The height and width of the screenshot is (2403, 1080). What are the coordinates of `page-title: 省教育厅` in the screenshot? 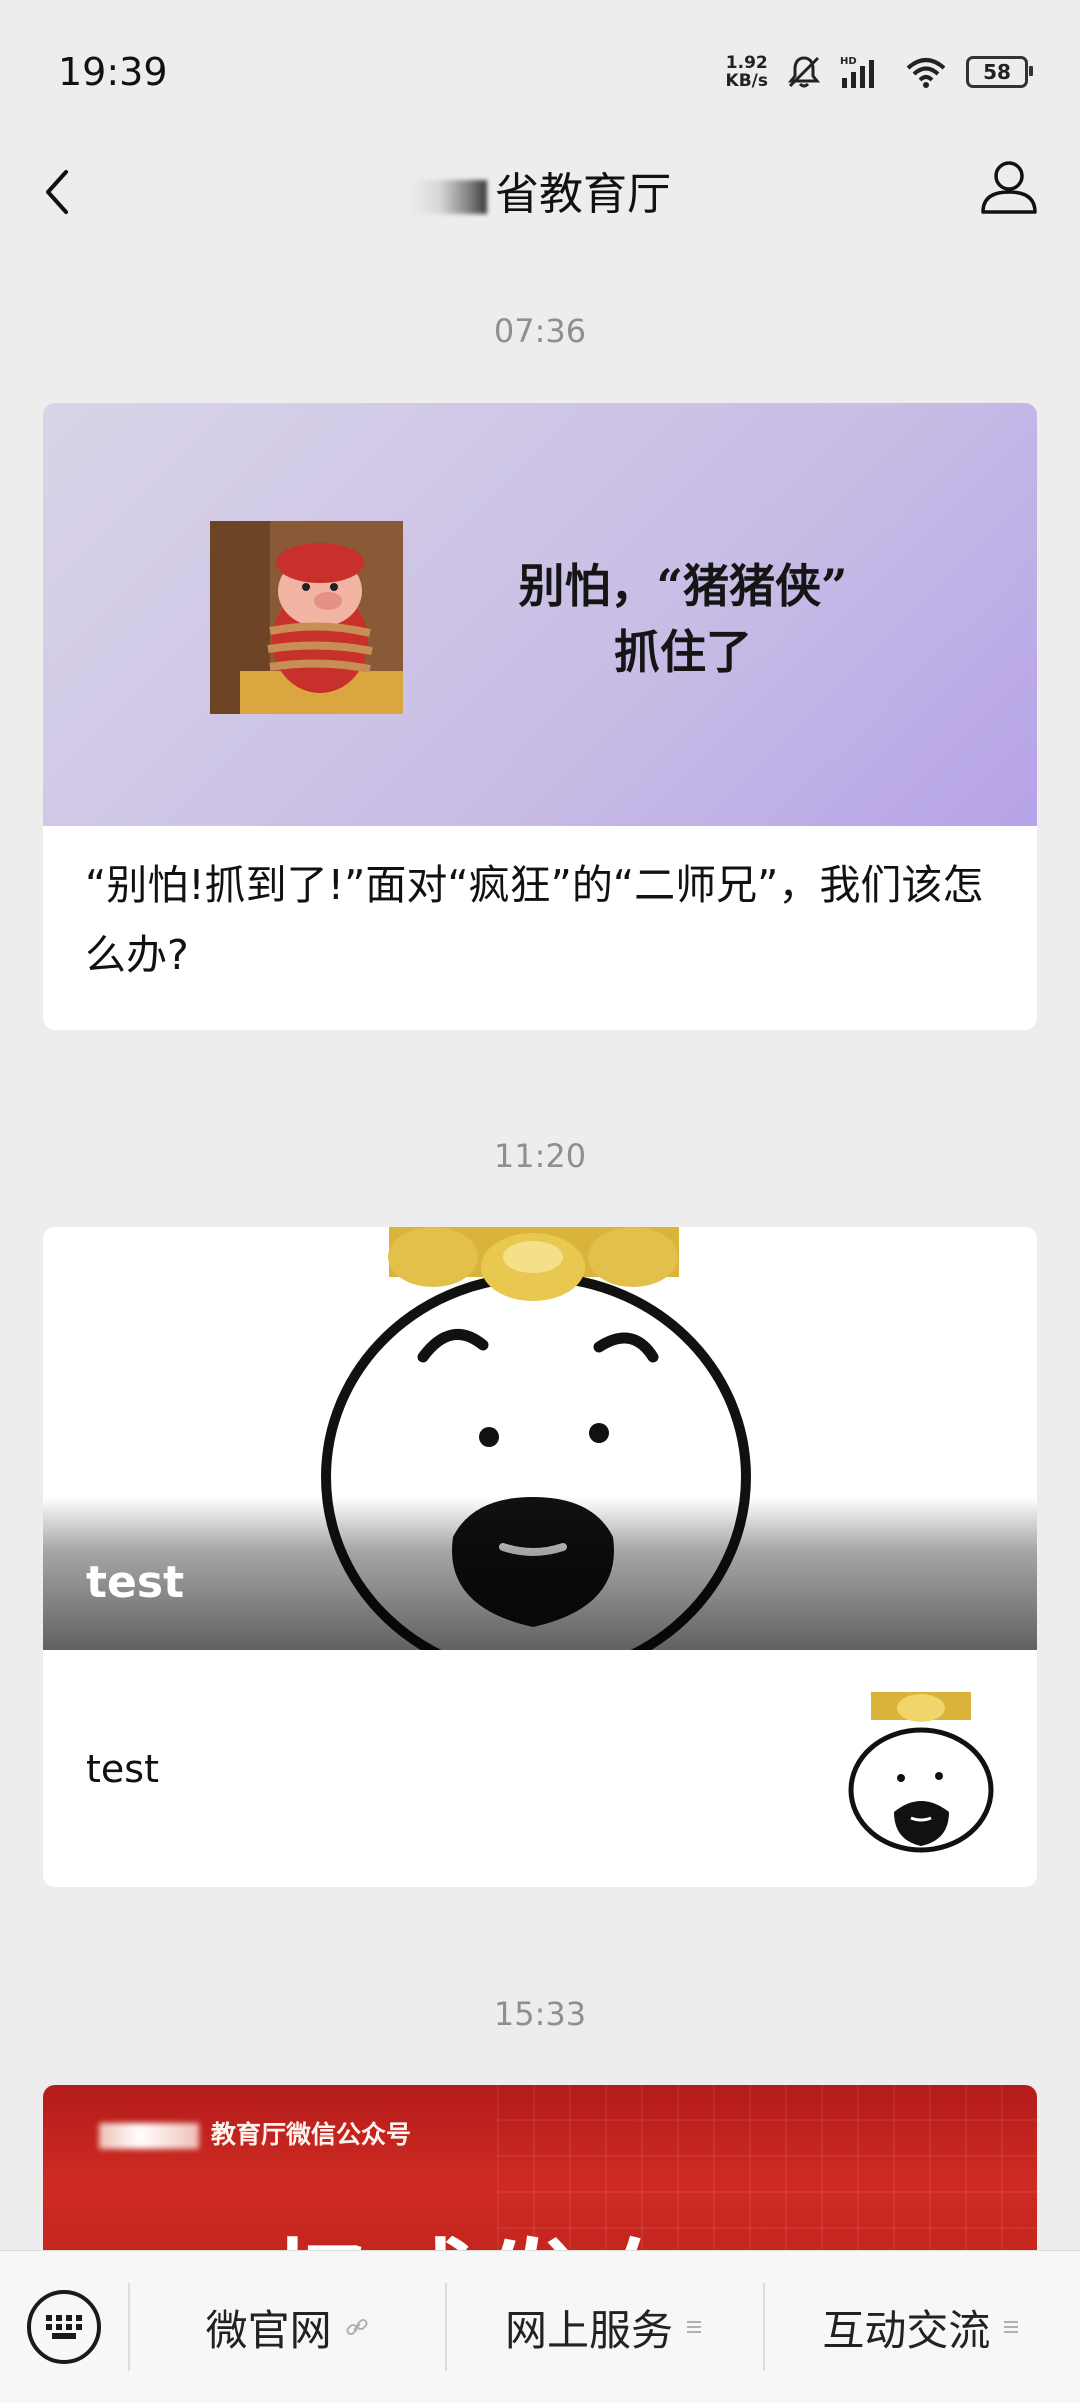 It's located at (540, 190).